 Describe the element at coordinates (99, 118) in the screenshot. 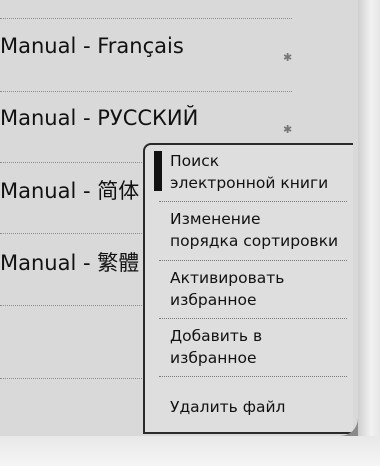

I see `book-title: Manual - РУССКИЙ` at that location.